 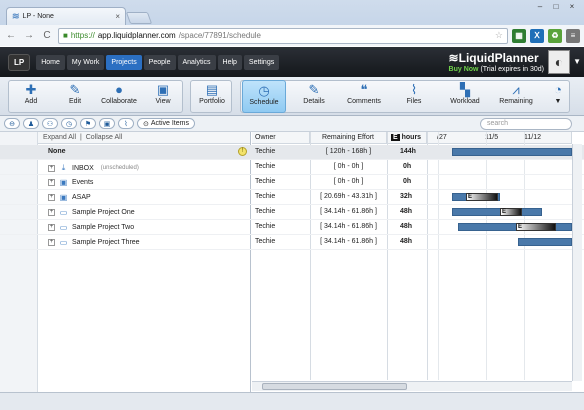 What do you see at coordinates (75, 89) in the screenshot?
I see `pencil-icon: ✎` at bounding box center [75, 89].